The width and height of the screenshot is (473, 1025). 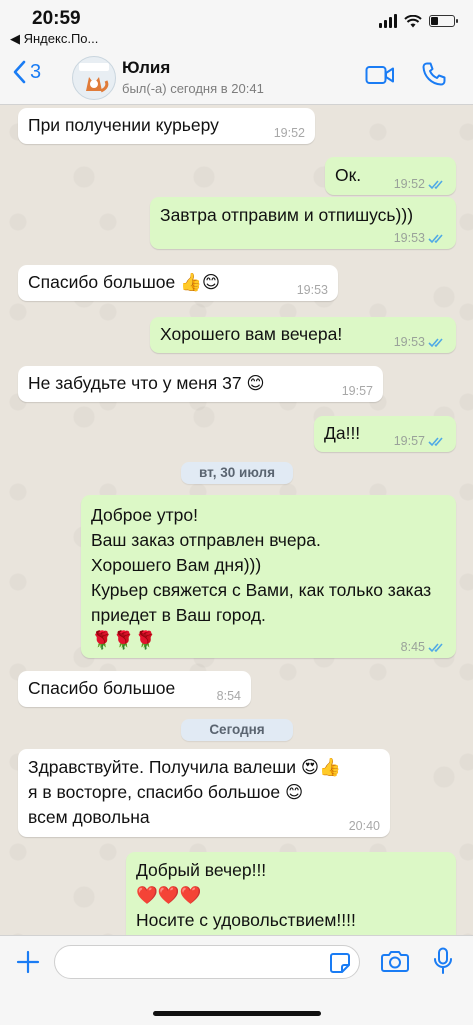 I want to click on message-incoming: При получении курьеру 19:52, so click(x=166, y=126).